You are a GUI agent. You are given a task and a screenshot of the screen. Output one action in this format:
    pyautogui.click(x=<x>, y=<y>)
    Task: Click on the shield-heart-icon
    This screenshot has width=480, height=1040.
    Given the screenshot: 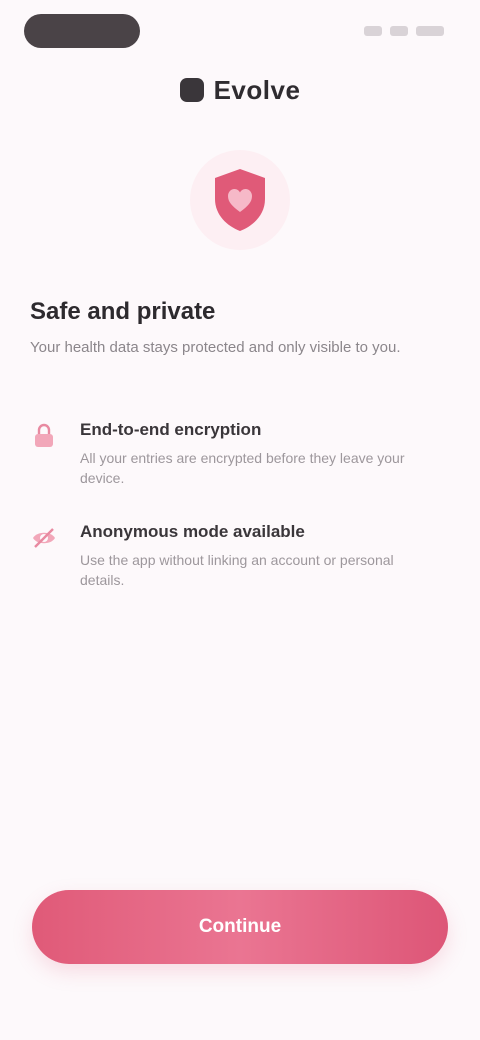 What is the action you would take?
    pyautogui.click(x=240, y=200)
    